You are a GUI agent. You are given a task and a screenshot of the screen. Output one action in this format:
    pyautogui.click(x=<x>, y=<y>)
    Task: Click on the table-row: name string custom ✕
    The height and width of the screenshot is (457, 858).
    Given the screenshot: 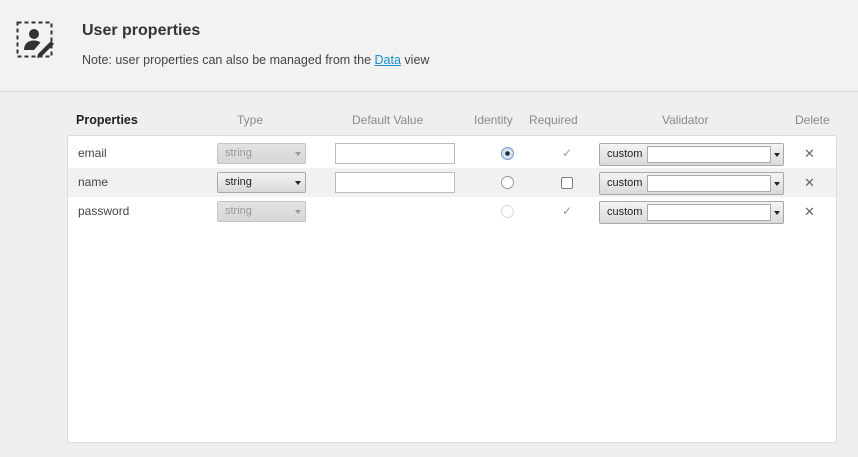 What is the action you would take?
    pyautogui.click(x=452, y=182)
    